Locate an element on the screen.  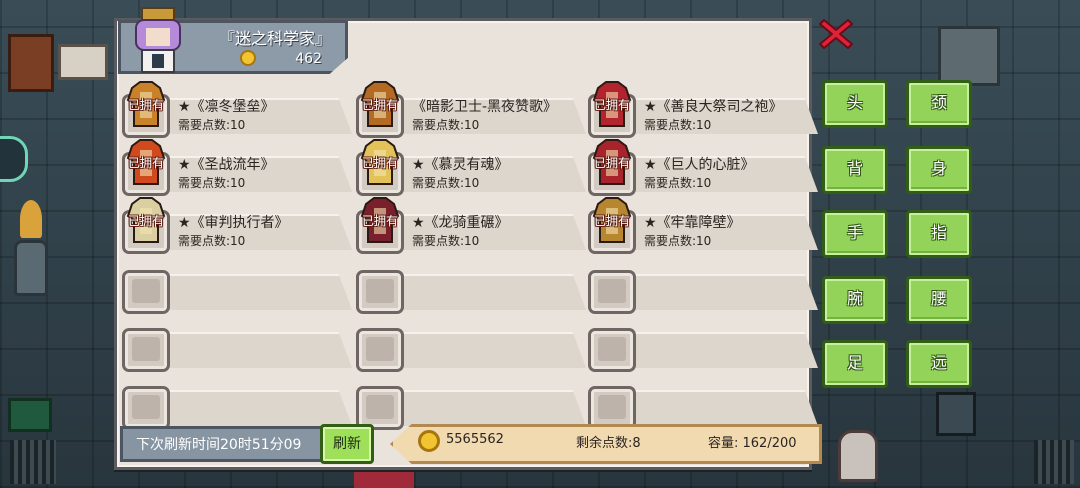
item-cell: 已拥有 ★《凛冬堡垒》 需要点数:10 is located at coordinates (236, 109).